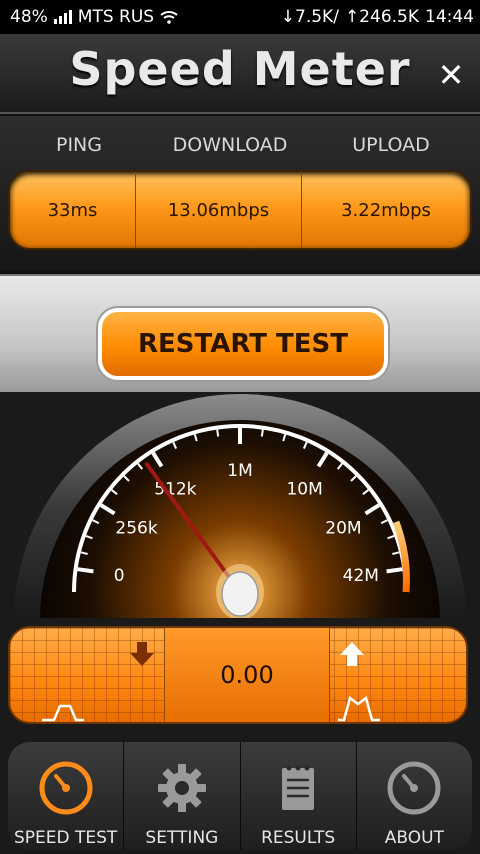 The width and height of the screenshot is (480, 854). I want to click on gauge-scale-label: 256k, so click(136, 528).